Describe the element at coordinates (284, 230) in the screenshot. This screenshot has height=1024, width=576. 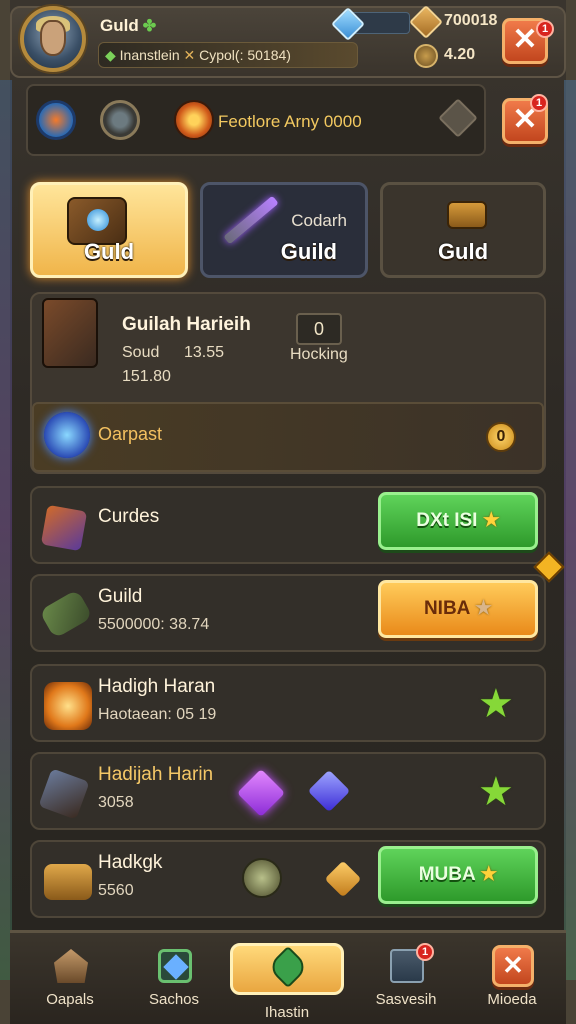
I see `tab-guild-2: Codarh Guild` at that location.